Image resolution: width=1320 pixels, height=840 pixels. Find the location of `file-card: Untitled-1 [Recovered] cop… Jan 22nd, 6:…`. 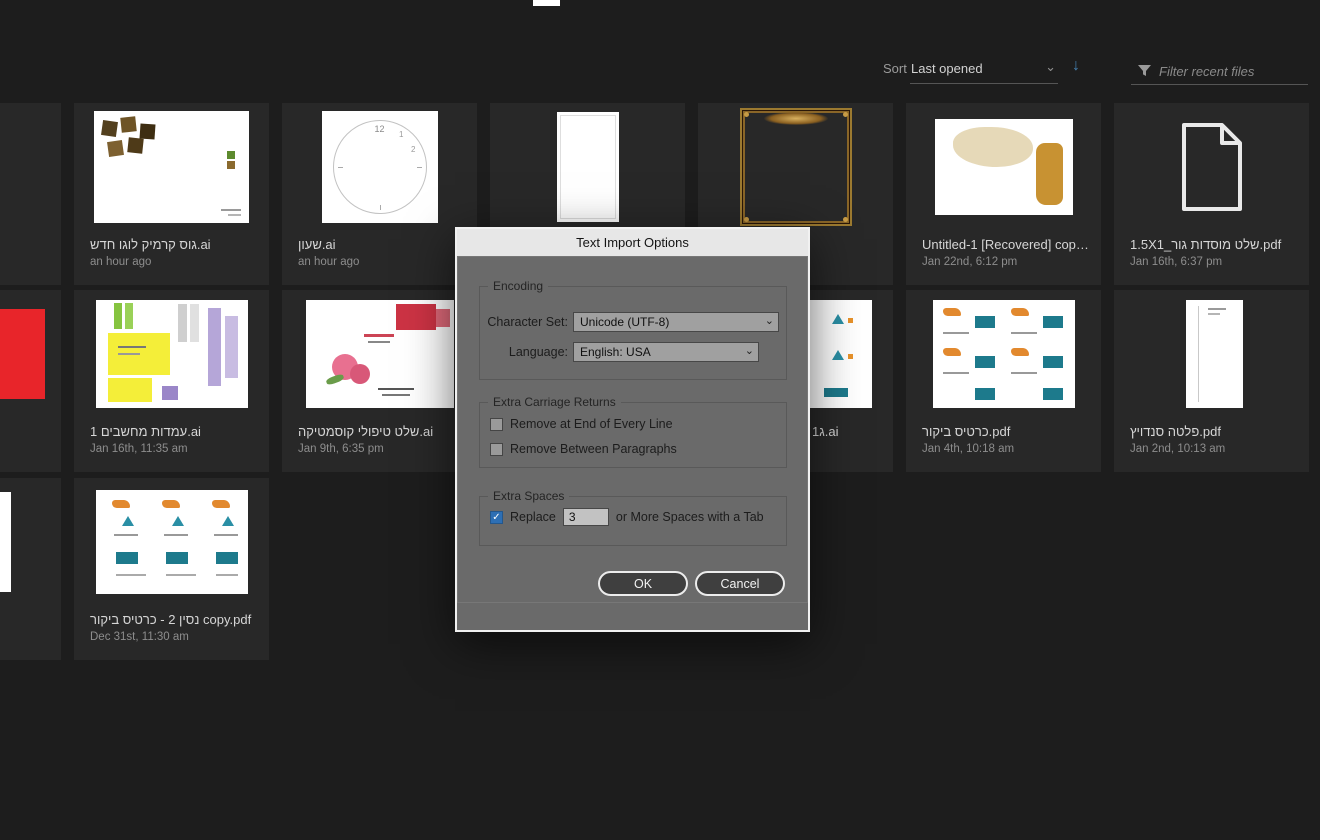

file-card: Untitled-1 [Recovered] cop… Jan 22nd, 6:… is located at coordinates (1003, 194).